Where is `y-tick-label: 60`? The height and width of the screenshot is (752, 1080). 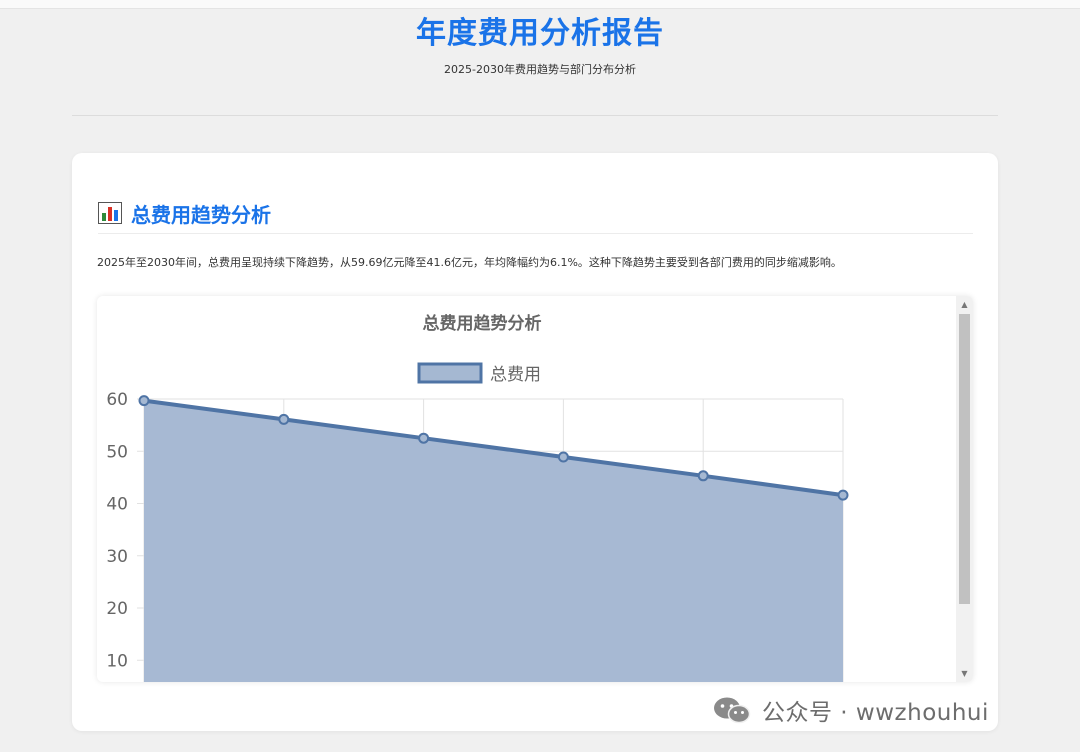 y-tick-label: 60 is located at coordinates (117, 400).